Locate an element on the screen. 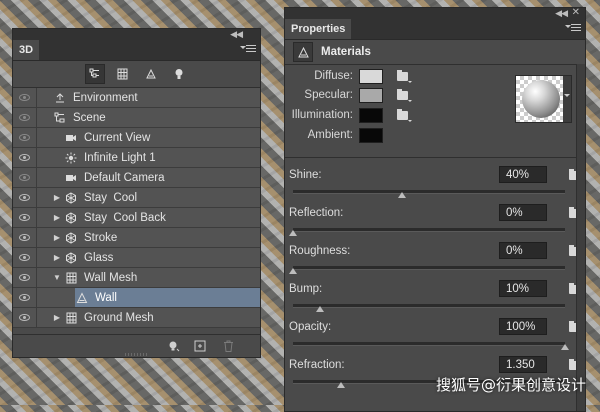  3d-tab-bar: 3D is located at coordinates (136, 50).